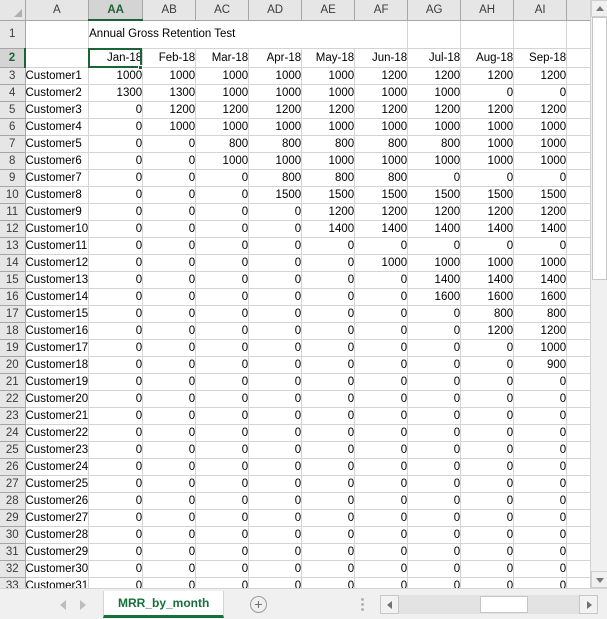 The width and height of the screenshot is (607, 619). Describe the element at coordinates (13, 399) in the screenshot. I see `row-header-22: 22` at that location.